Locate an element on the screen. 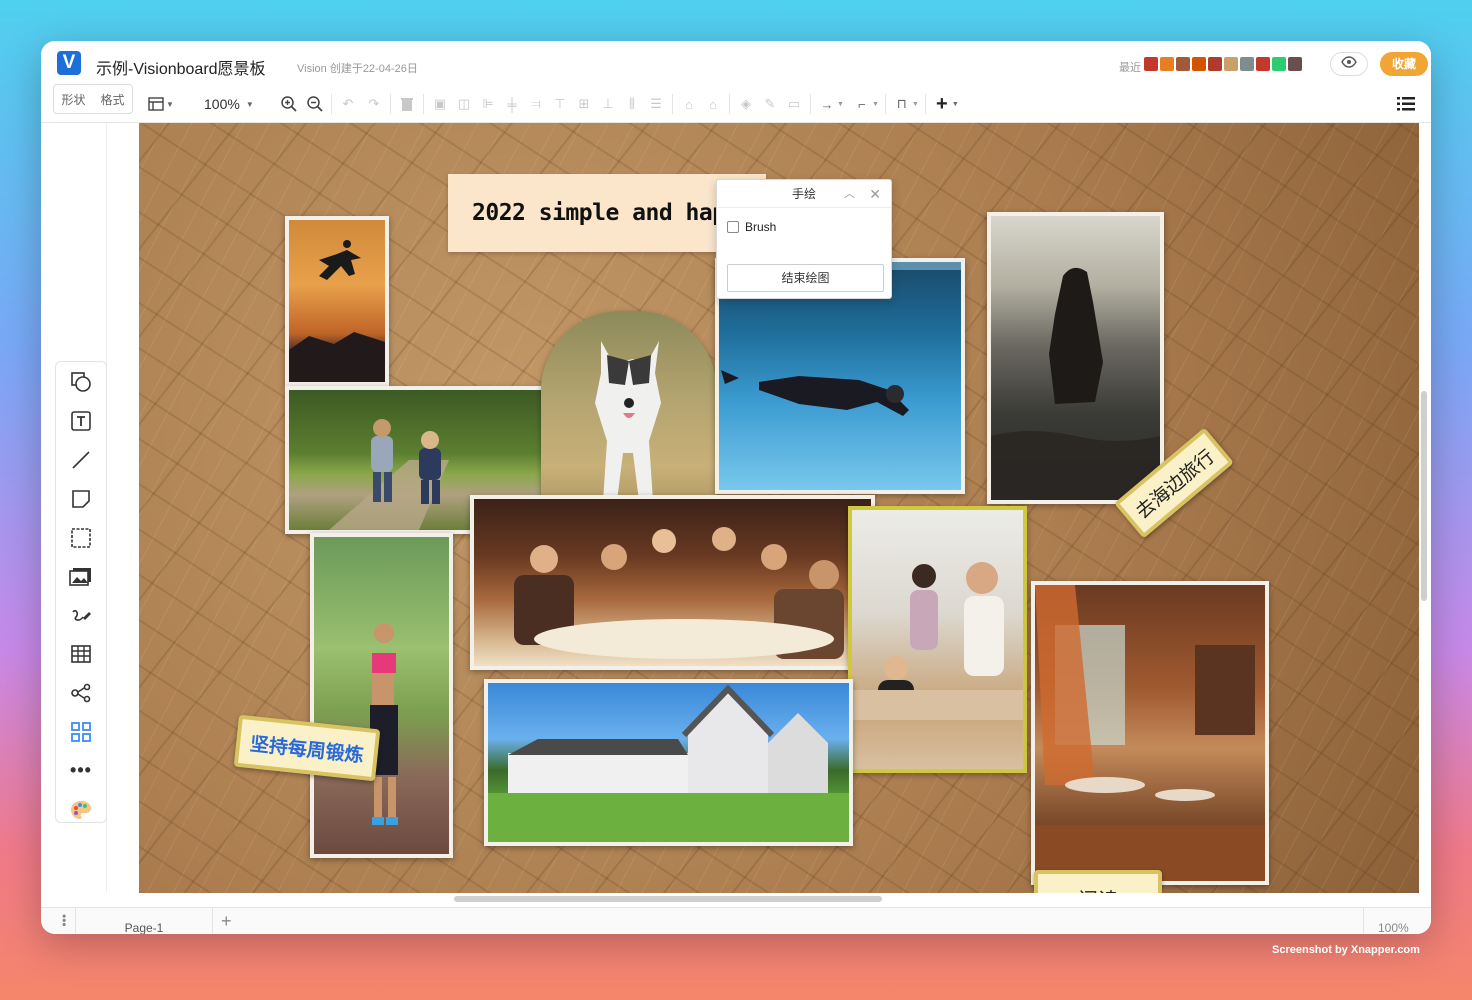 The width and height of the screenshot is (1472, 1000). chevron-up-icon: ︿ is located at coordinates (849, 194).